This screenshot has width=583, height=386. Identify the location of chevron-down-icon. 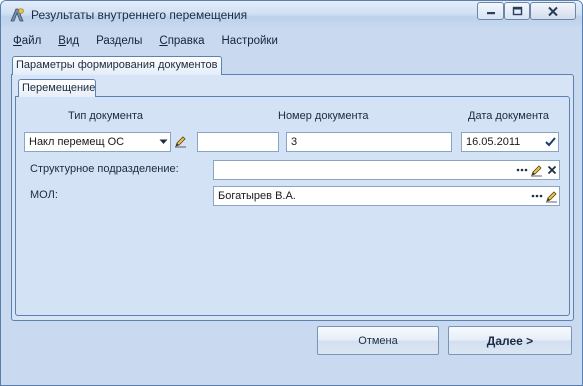
(163, 141).